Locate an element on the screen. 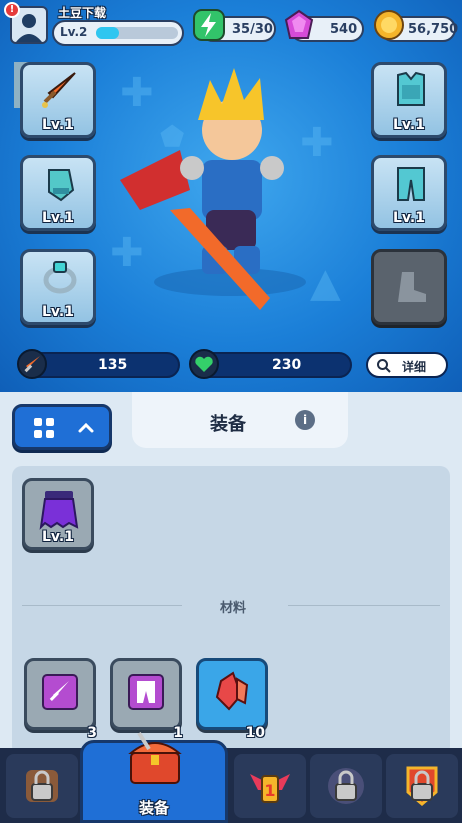 This screenshot has width=462, height=823. divider-right is located at coordinates (364, 605).